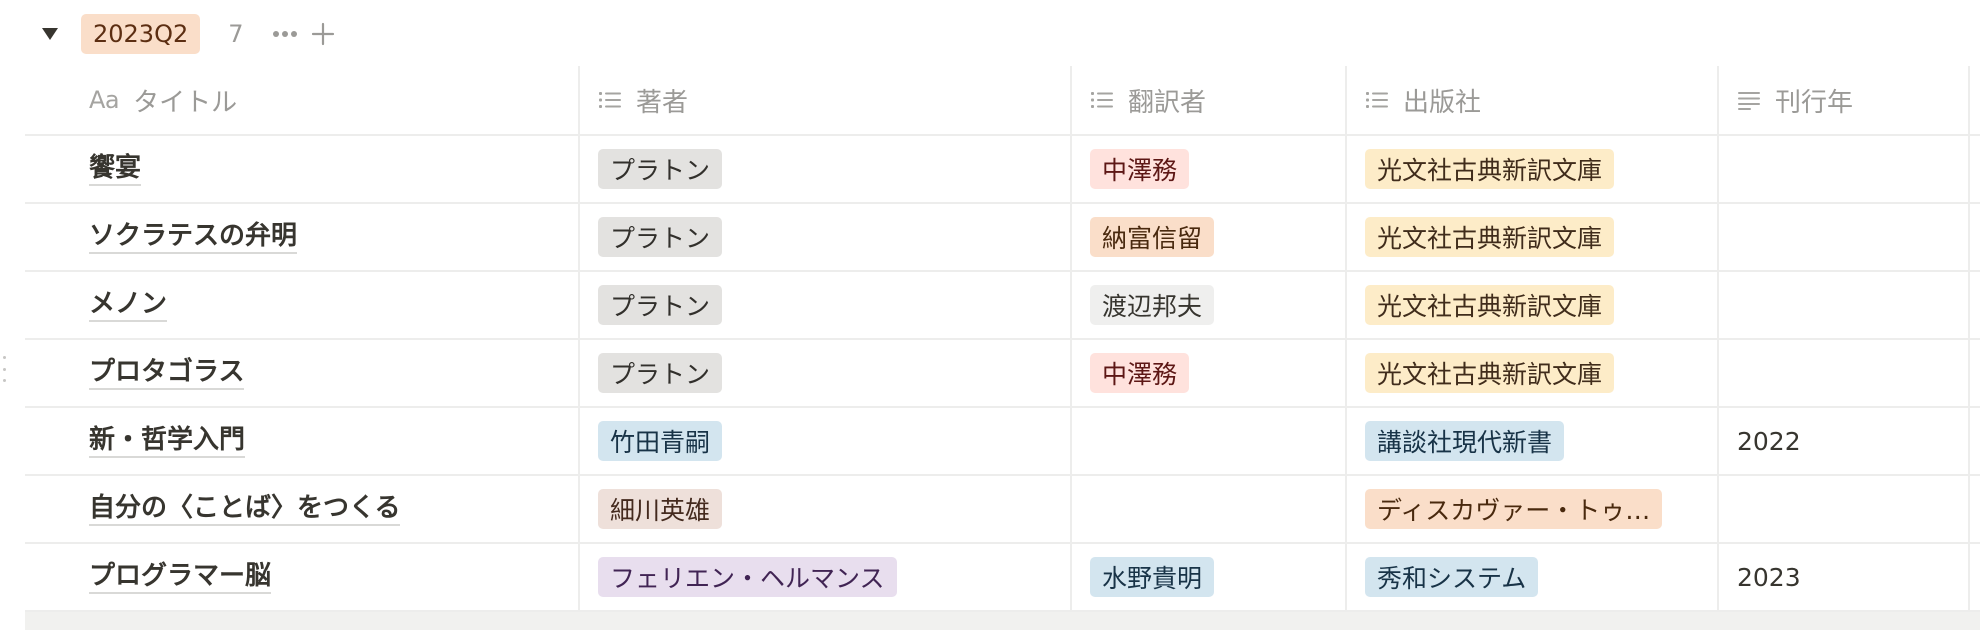 This screenshot has height=630, width=1980. I want to click on collapse-toggle-icon, so click(50, 34).